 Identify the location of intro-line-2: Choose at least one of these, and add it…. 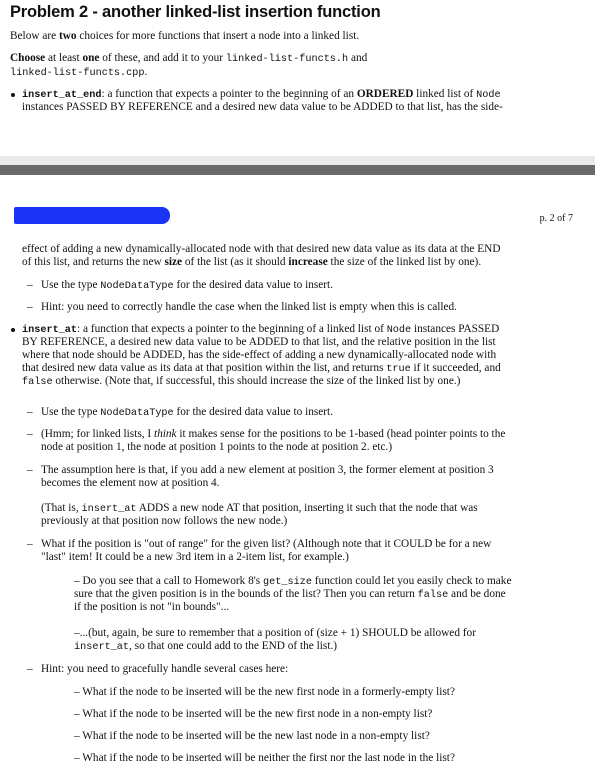
(189, 58).